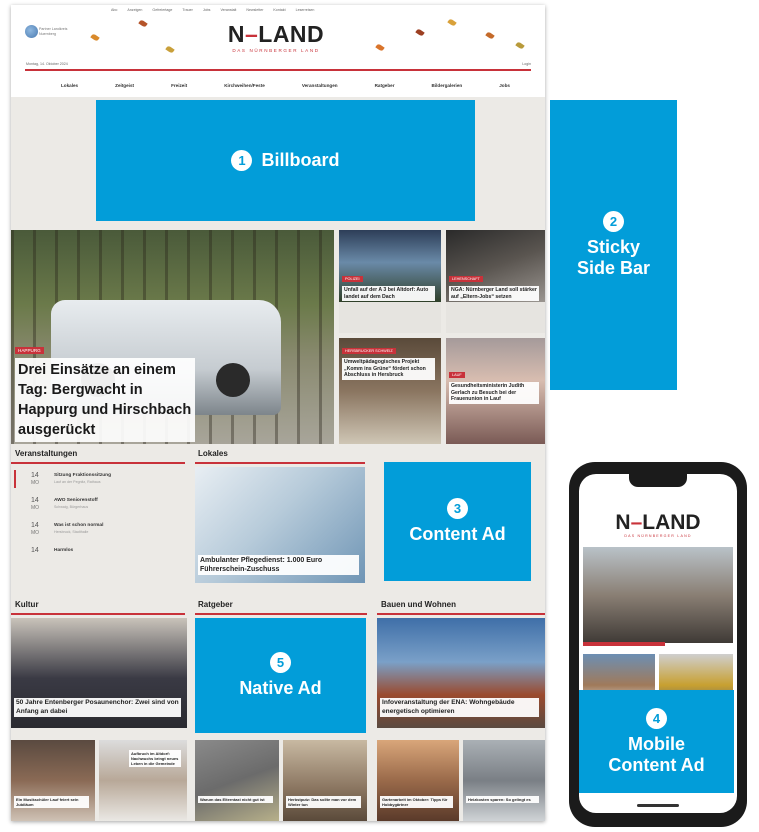  What do you see at coordinates (69, 85) in the screenshot?
I see `nav-item-lokales: Lokales` at bounding box center [69, 85].